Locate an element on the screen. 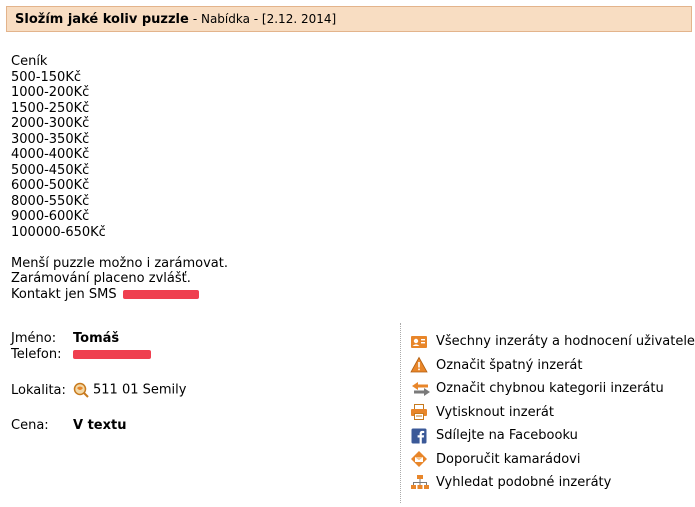  price-row: 2000-300Kč is located at coordinates (50, 123).